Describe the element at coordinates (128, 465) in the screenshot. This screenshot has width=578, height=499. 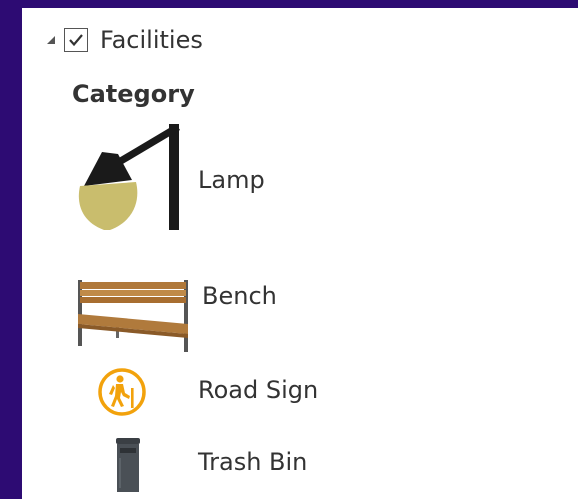
I see `trash-bin-icon` at that location.